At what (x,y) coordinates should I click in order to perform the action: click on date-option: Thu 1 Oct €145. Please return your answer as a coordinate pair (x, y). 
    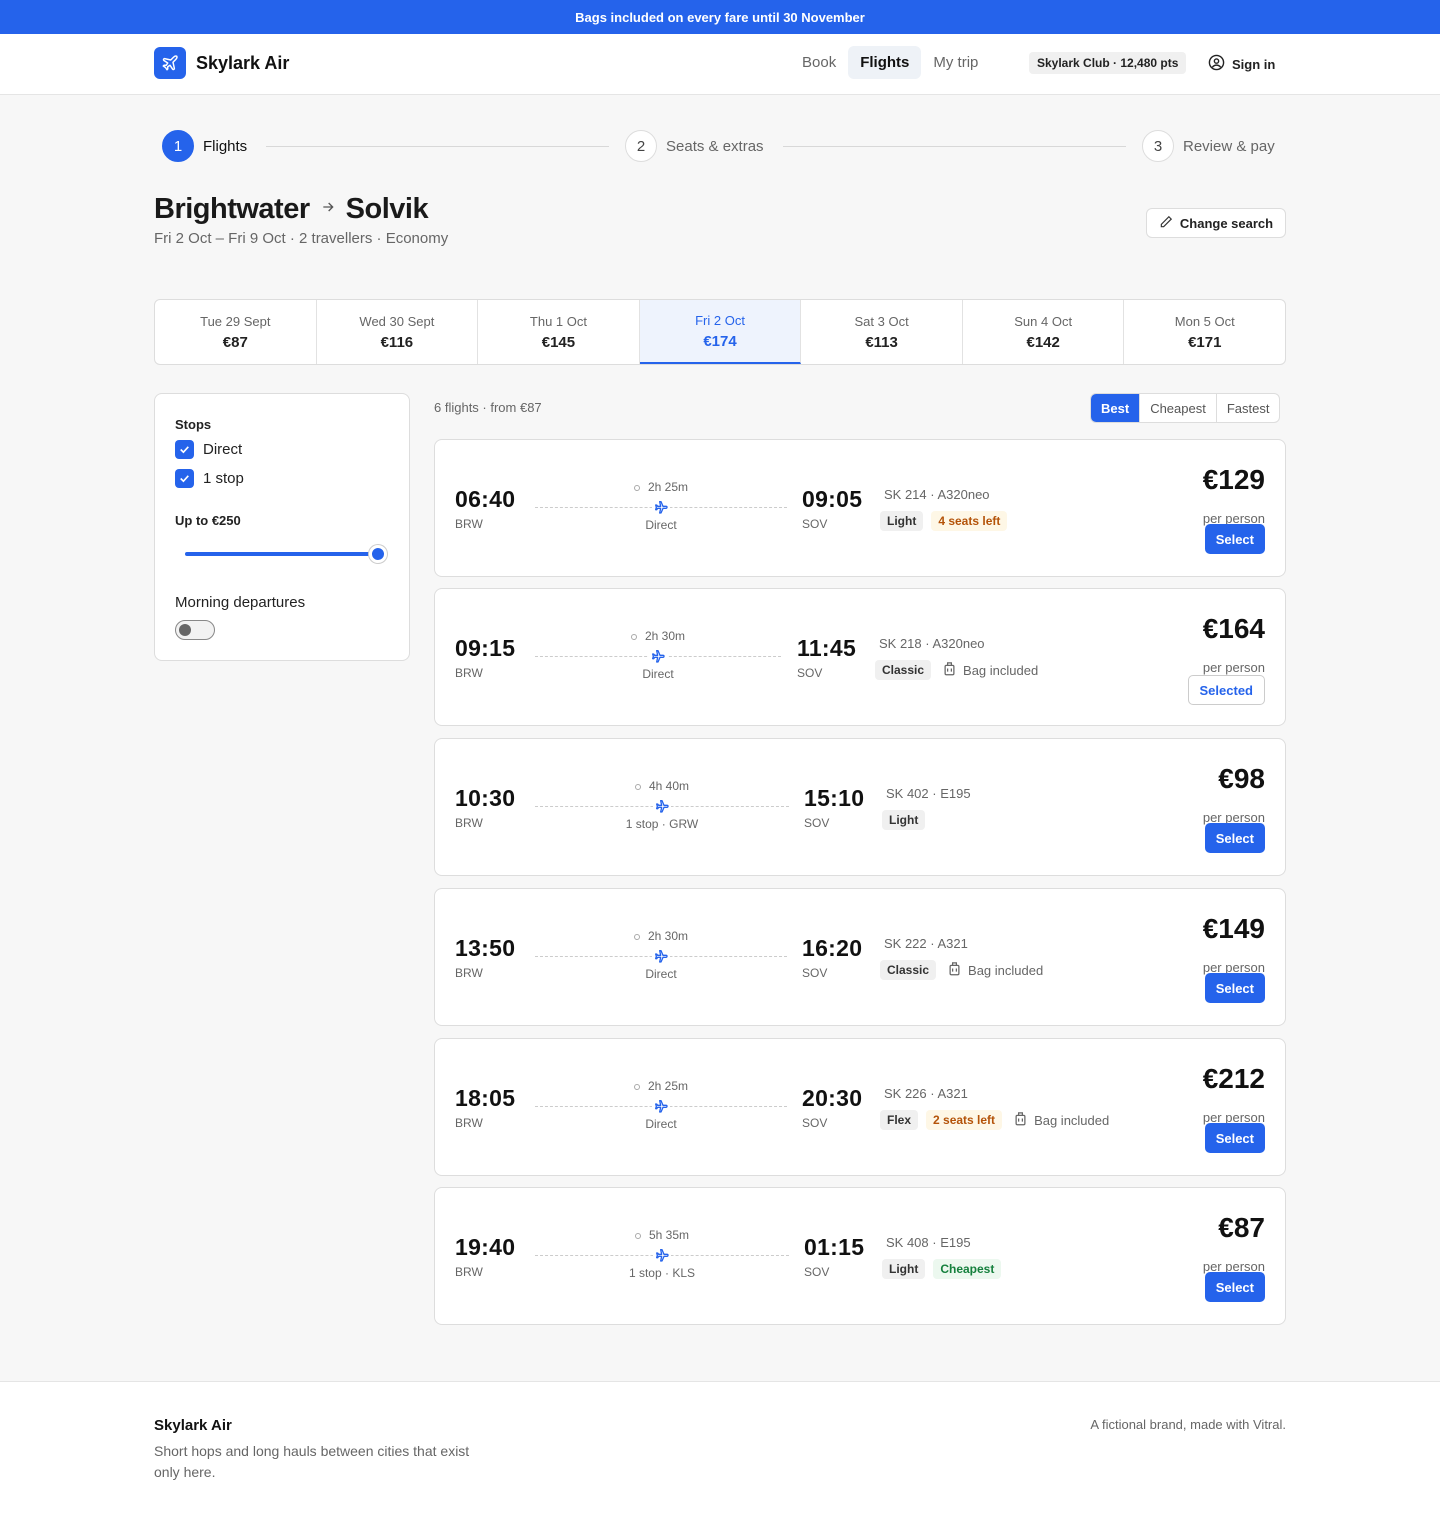
    Looking at the image, I should click on (559, 332).